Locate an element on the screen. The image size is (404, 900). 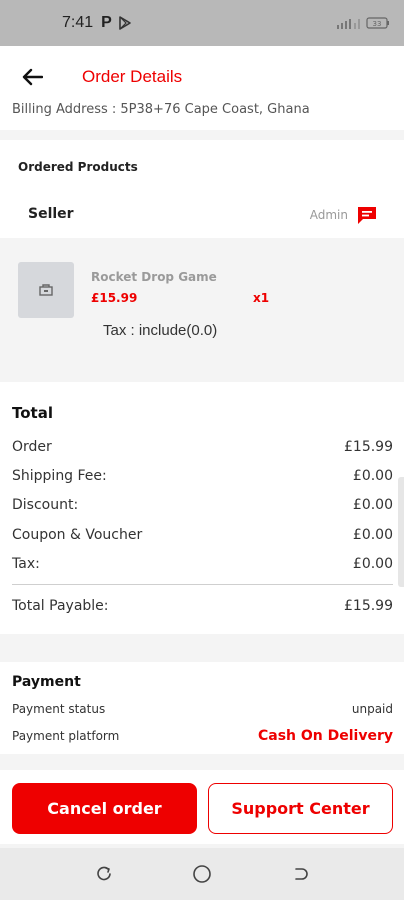
total-row-coupon: Coupon & Voucher £0.00 is located at coordinates (202, 535).